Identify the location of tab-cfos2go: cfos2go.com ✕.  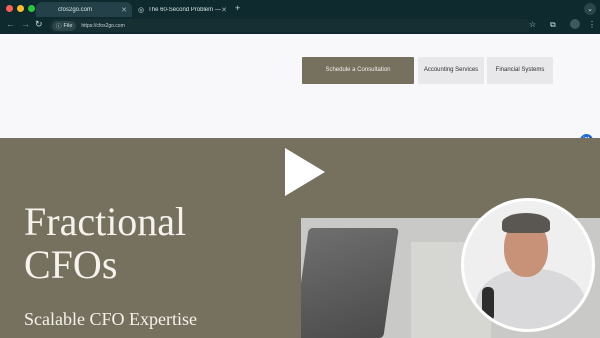
(84, 9).